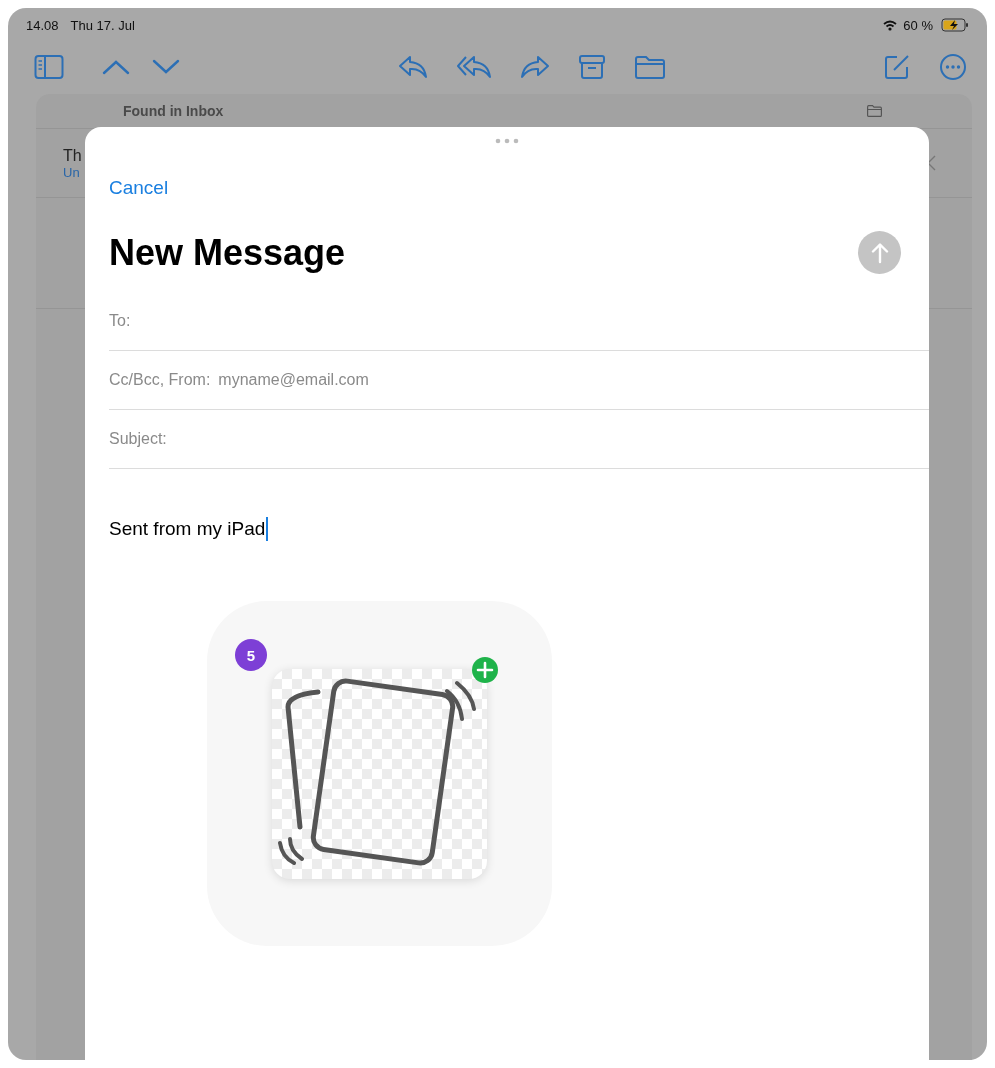 The height and width of the screenshot is (1068, 995). Describe the element at coordinates (473, 67) in the screenshot. I see `reply-all-icon` at that location.